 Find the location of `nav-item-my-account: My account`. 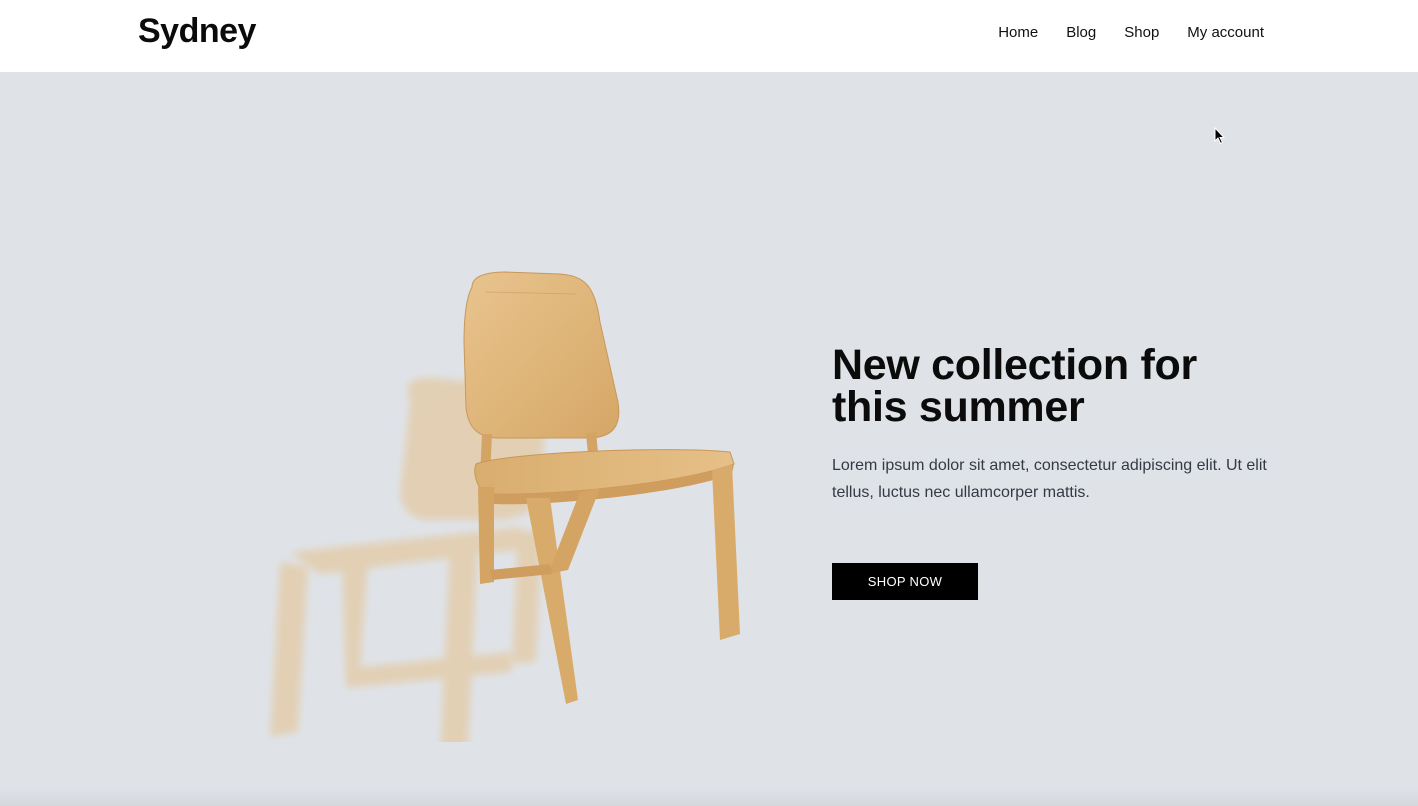

nav-item-my-account: My account is located at coordinates (1225, 33).